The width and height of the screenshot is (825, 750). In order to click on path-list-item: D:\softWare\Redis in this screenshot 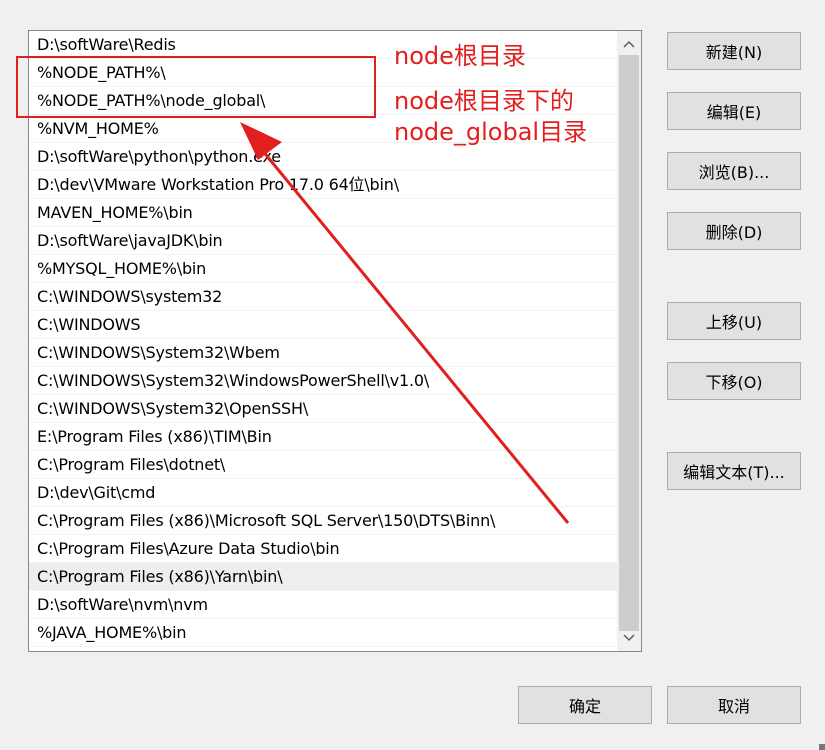, I will do `click(323, 45)`.